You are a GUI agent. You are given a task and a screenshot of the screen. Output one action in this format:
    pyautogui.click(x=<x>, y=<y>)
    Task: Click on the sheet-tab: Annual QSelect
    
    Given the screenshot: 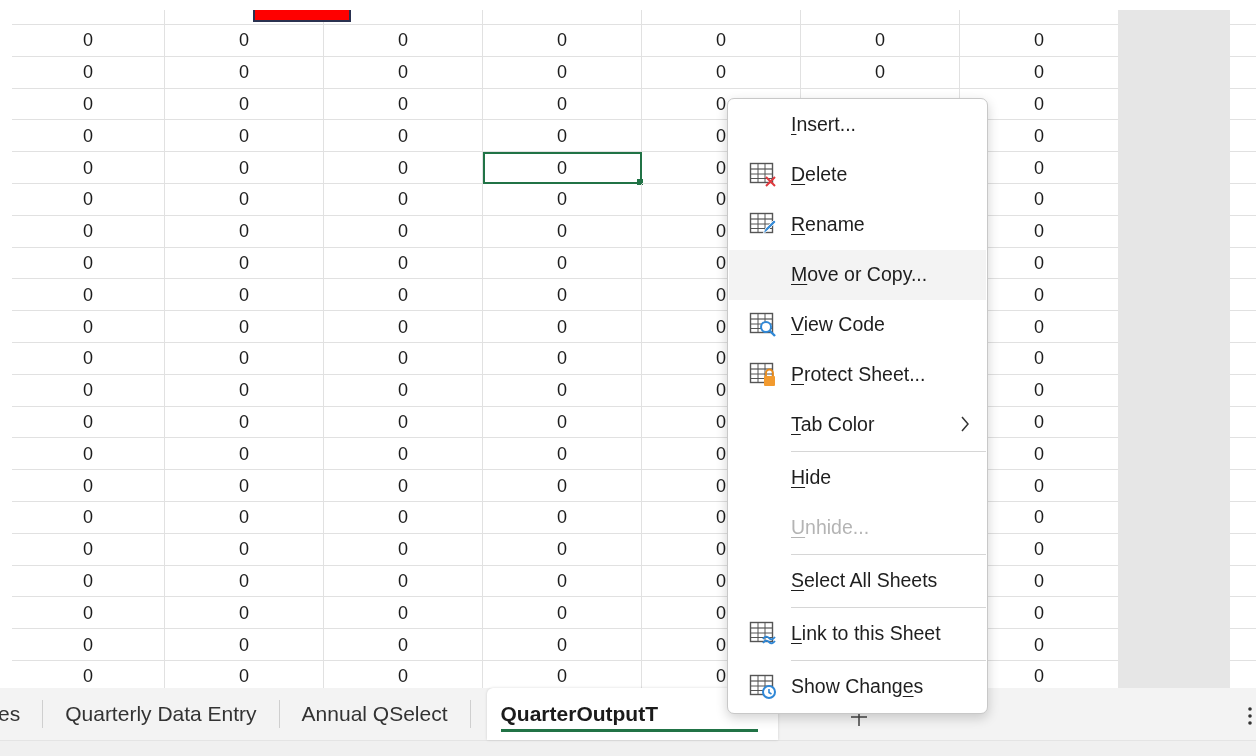 What is the action you would take?
    pyautogui.click(x=374, y=714)
    